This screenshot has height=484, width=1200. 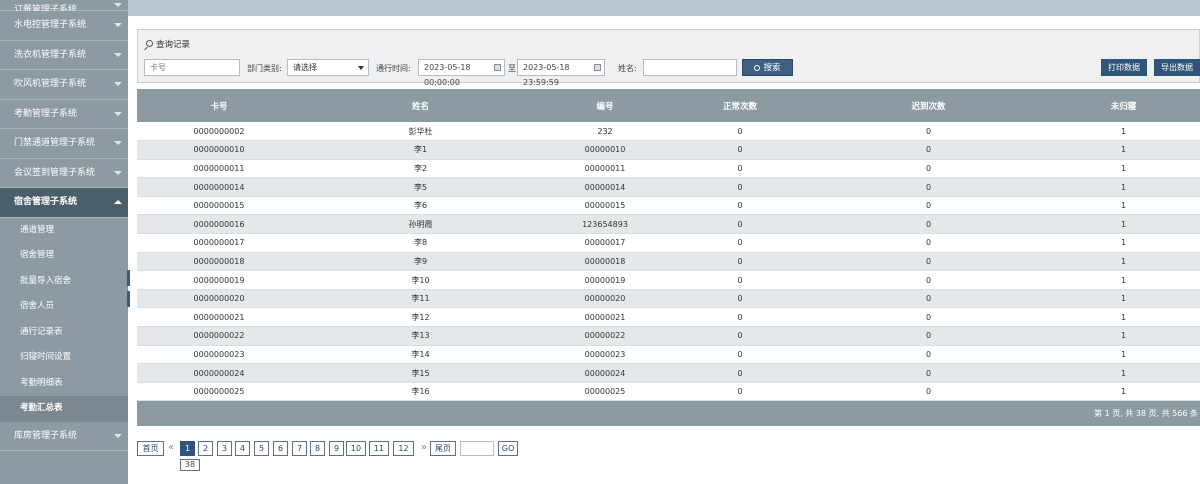 I want to click on next-page-icon: », so click(x=424, y=447).